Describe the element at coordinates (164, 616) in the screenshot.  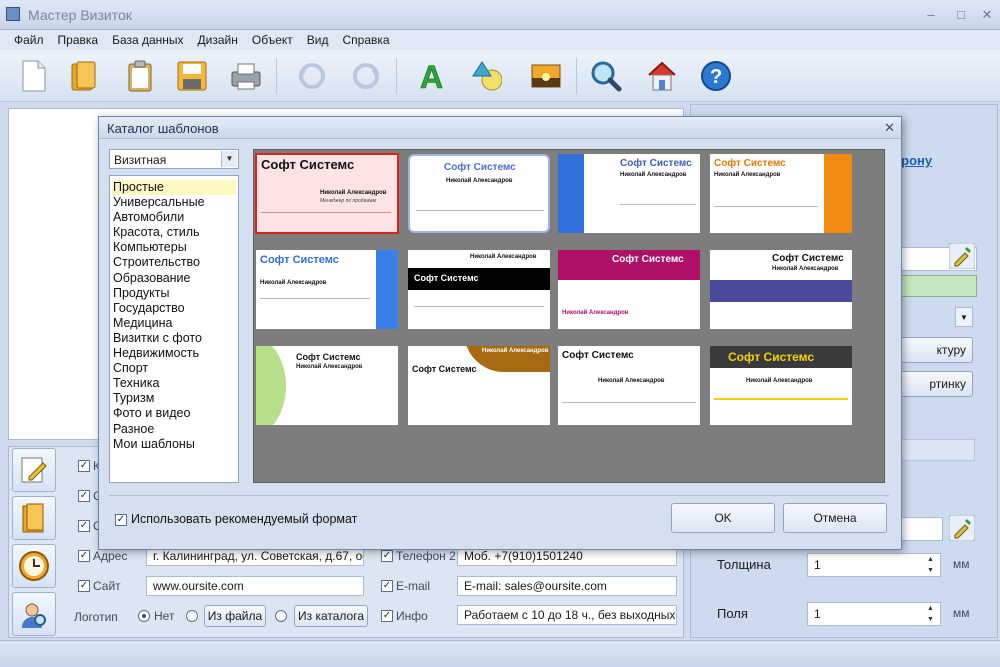
I see `logo-none-label: Нет` at that location.